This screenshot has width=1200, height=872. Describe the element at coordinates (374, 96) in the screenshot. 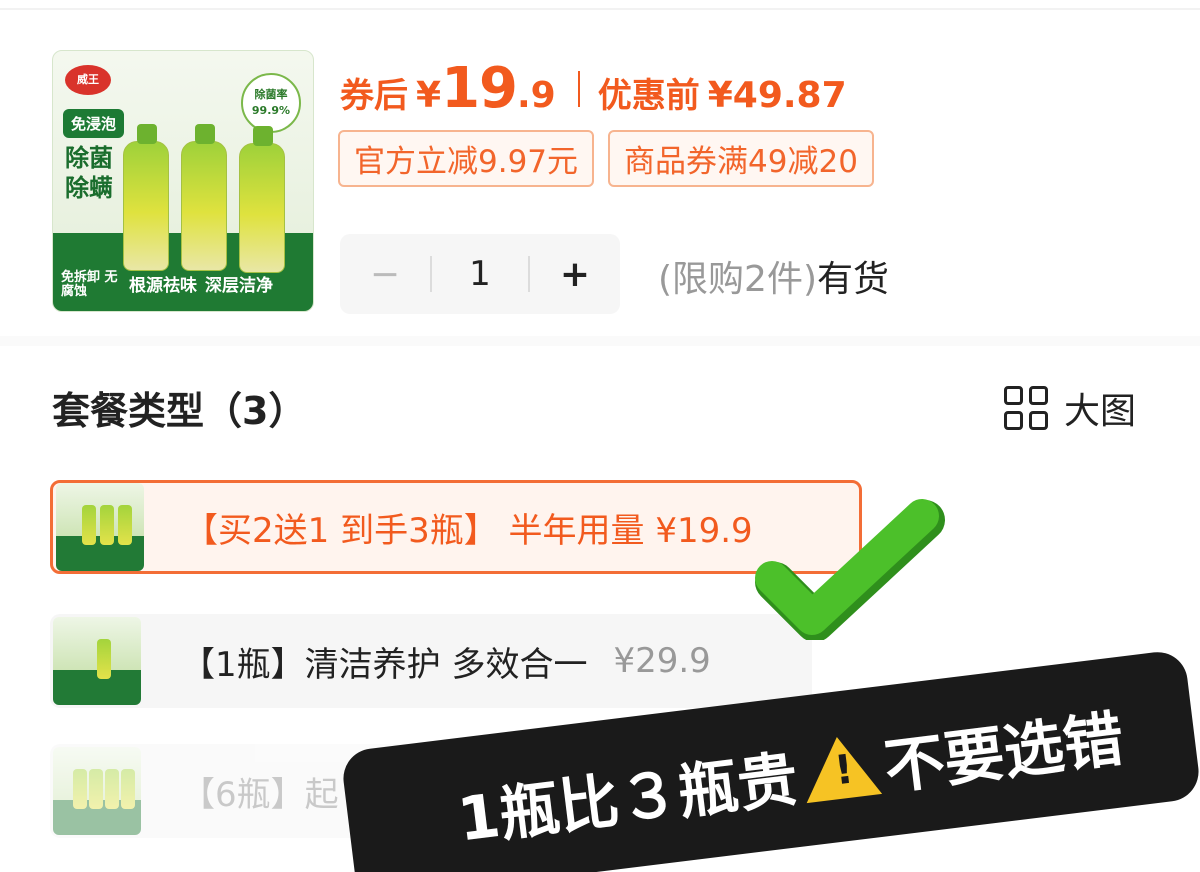

I see `price-label: 券后` at that location.